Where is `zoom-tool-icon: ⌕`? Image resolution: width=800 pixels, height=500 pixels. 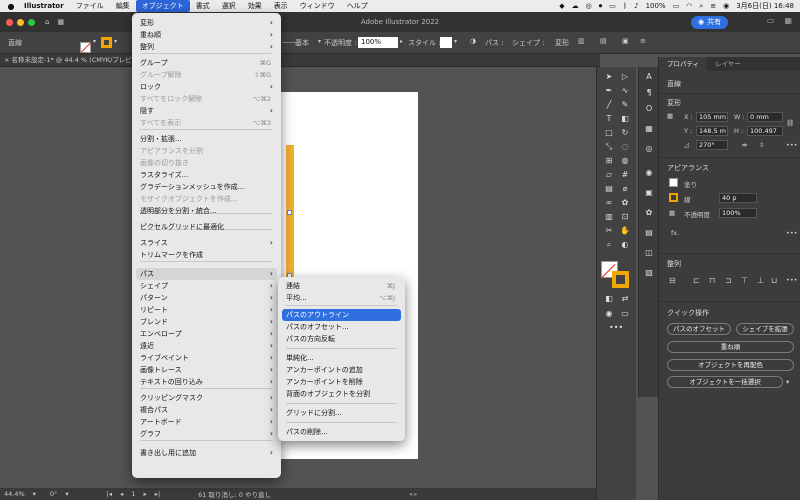 zoom-tool-icon: ⌕ is located at coordinates (609, 245).